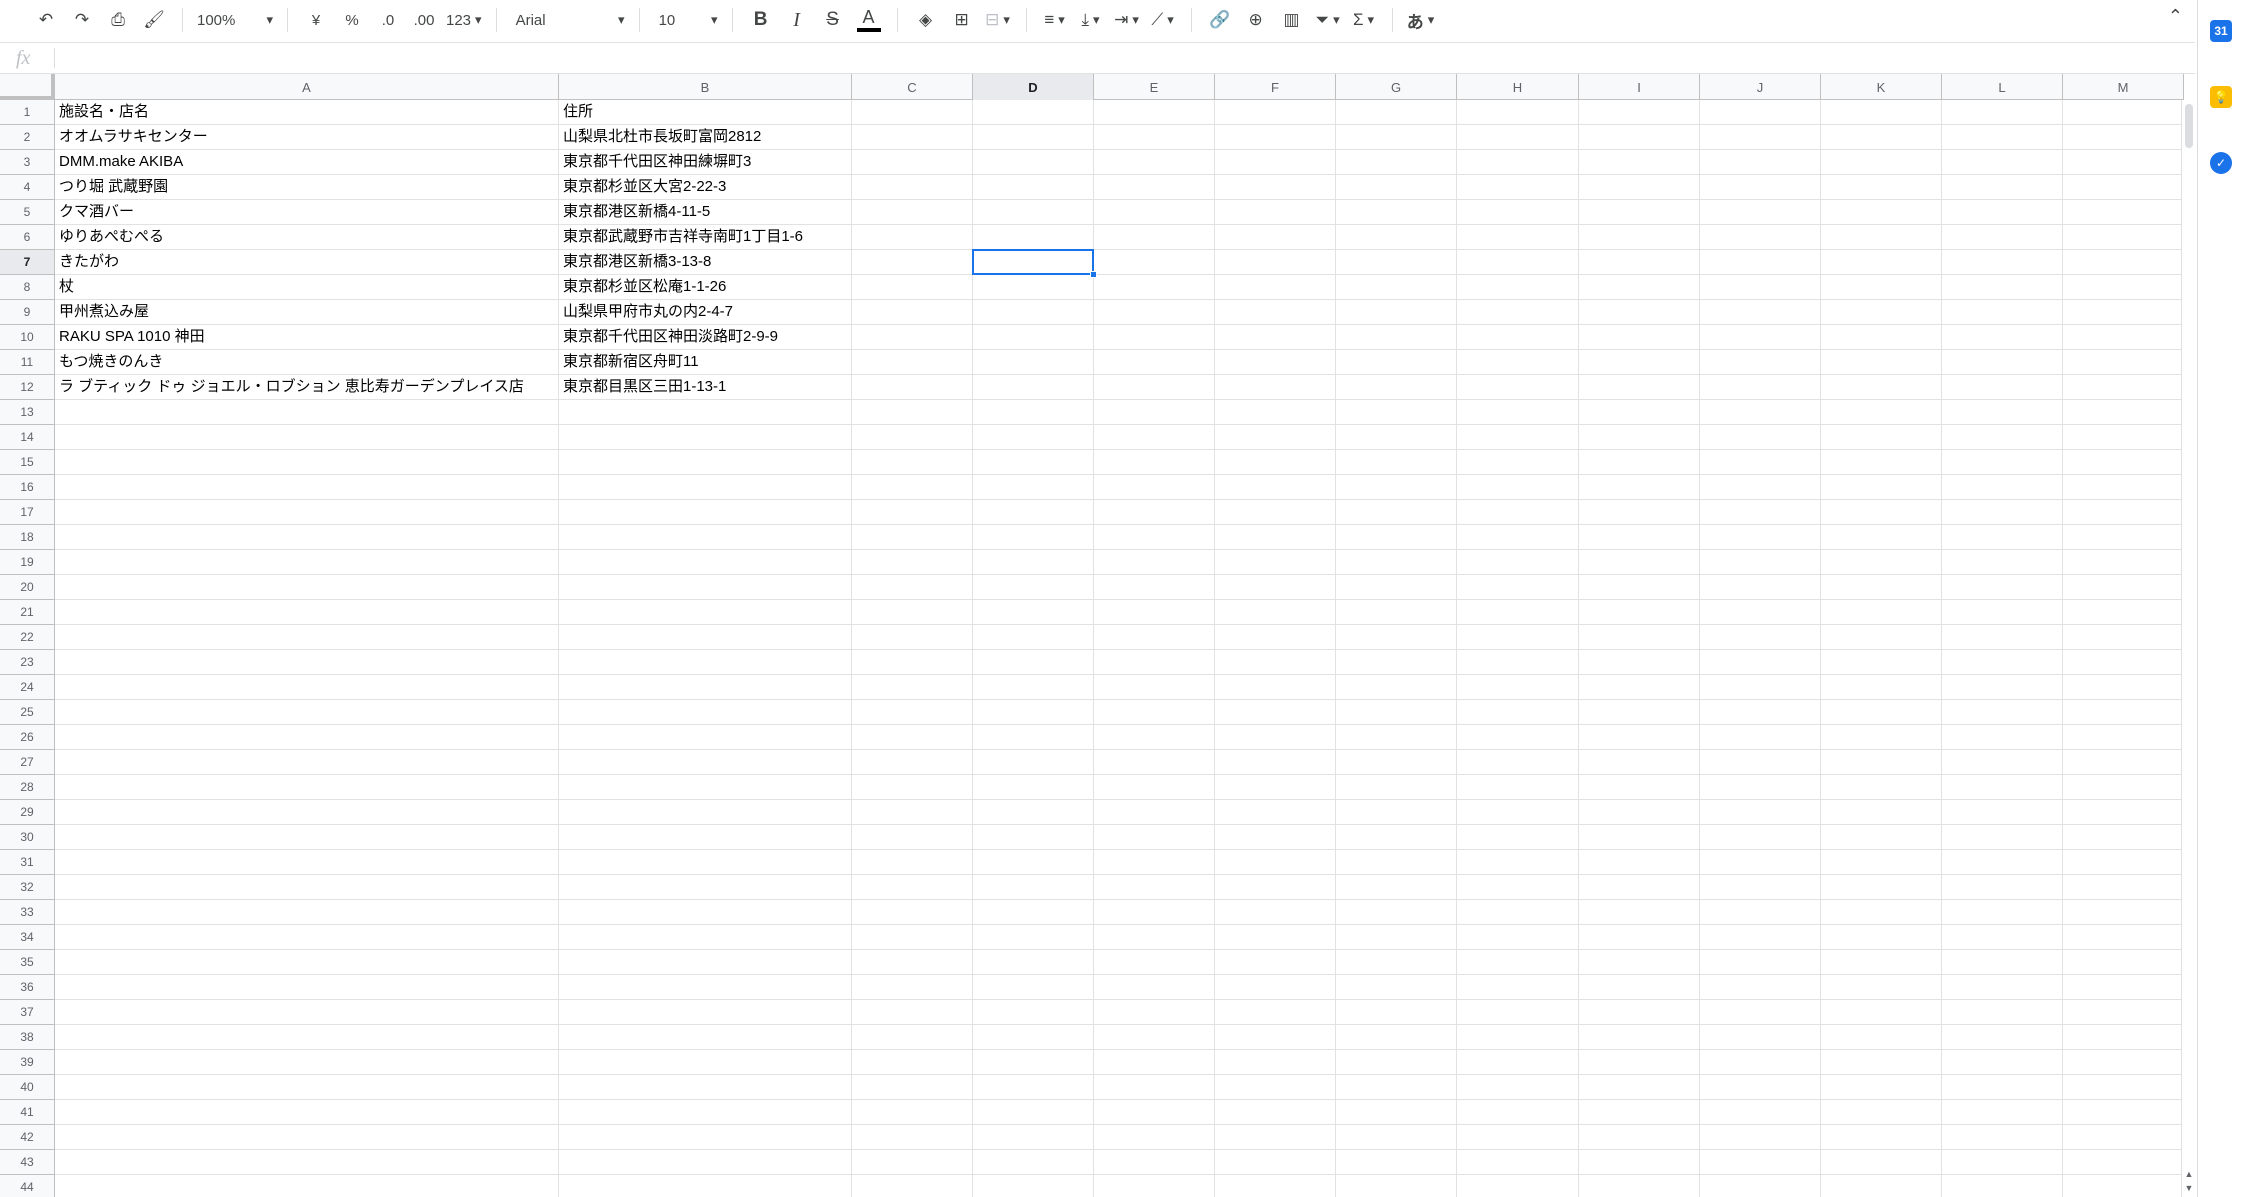 This screenshot has height=1197, width=2245. Describe the element at coordinates (1639, 337) in the screenshot. I see `cell-i10` at that location.